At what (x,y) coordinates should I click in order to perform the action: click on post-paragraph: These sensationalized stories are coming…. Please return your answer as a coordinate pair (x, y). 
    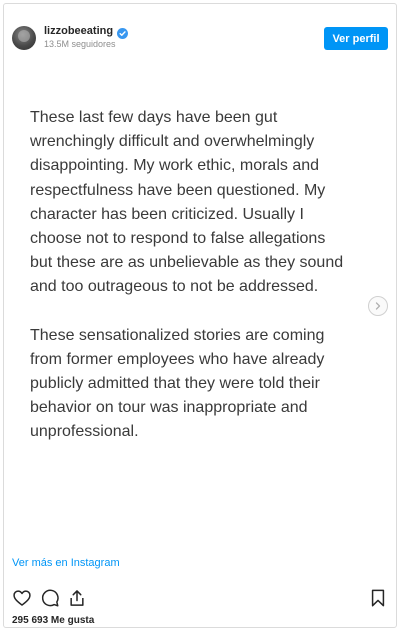
    Looking at the image, I should click on (177, 383).